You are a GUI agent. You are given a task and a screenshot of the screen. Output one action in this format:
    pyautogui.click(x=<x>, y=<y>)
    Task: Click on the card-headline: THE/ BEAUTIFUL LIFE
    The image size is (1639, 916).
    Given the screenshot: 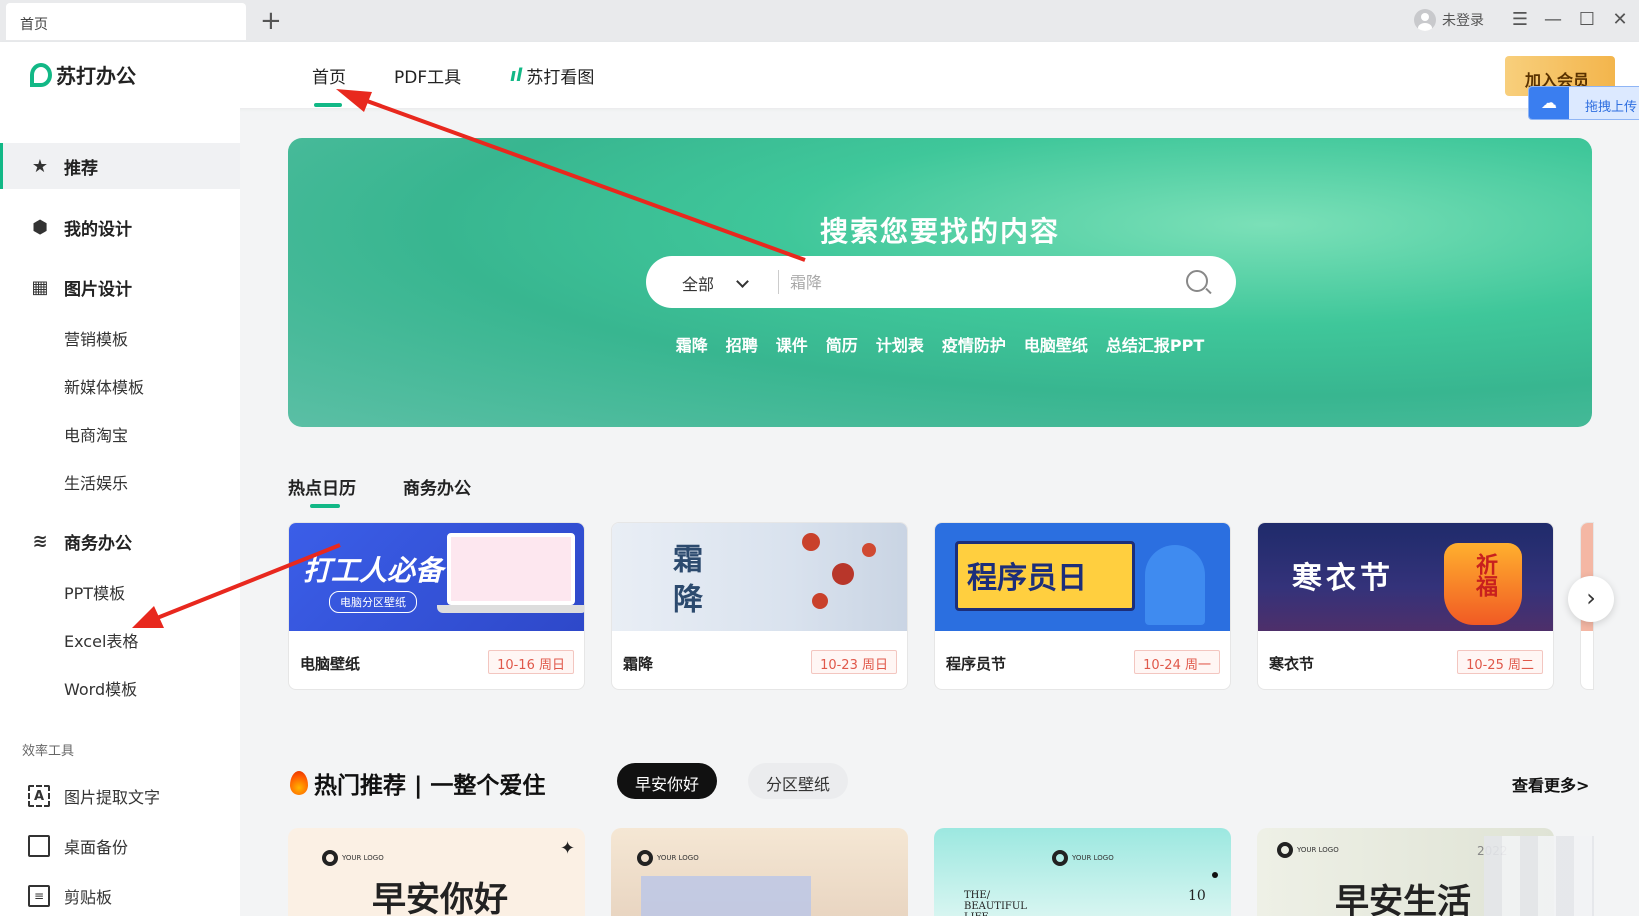 What is the action you would take?
    pyautogui.click(x=995, y=903)
    